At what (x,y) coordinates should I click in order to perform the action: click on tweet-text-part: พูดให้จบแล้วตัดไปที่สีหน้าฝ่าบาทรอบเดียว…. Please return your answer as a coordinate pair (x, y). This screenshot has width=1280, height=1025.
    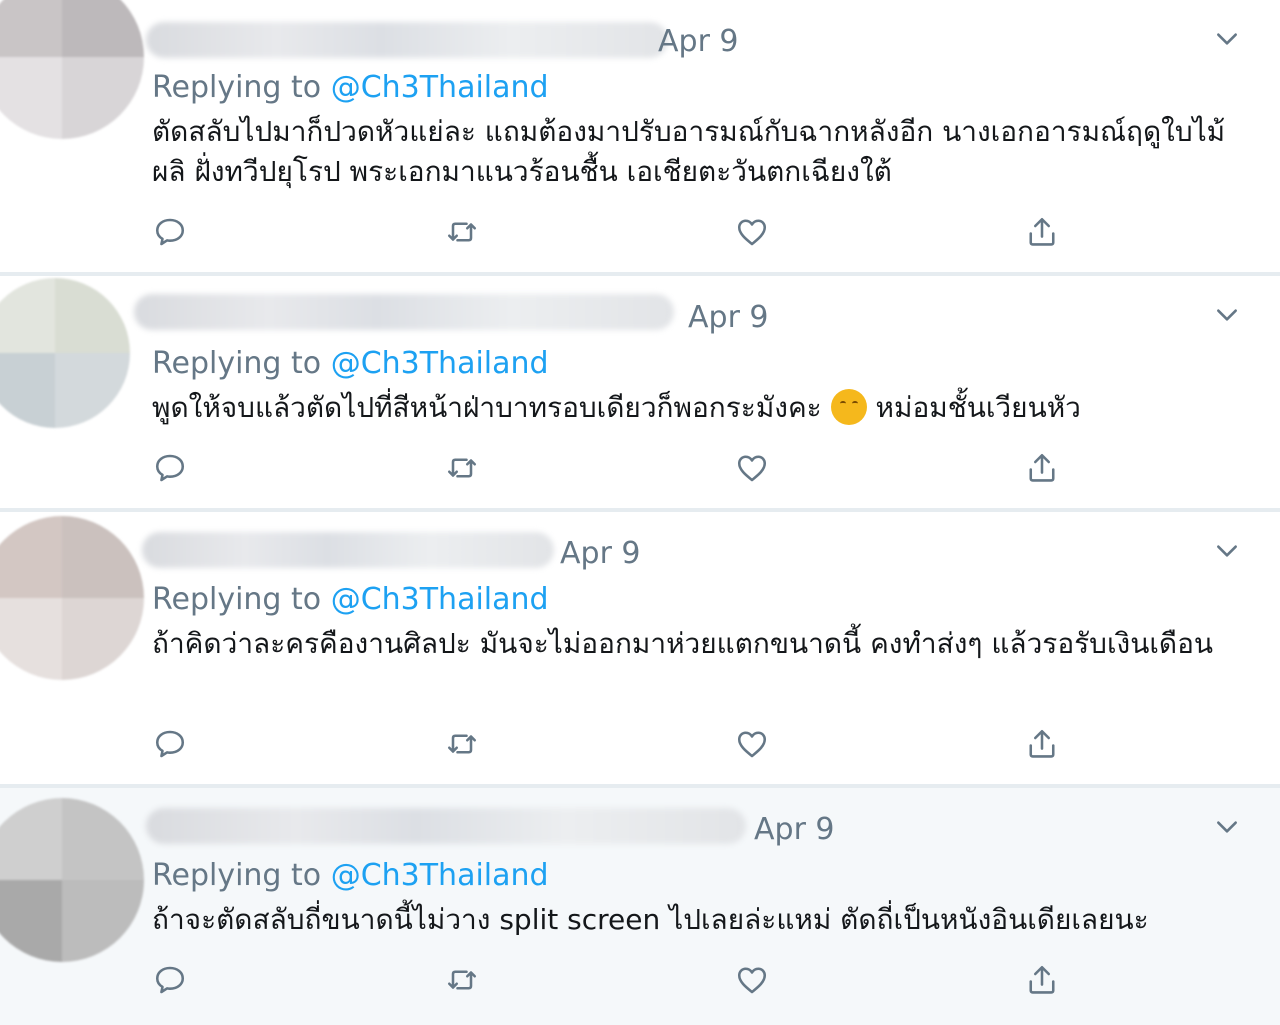
    Looking at the image, I should click on (487, 407).